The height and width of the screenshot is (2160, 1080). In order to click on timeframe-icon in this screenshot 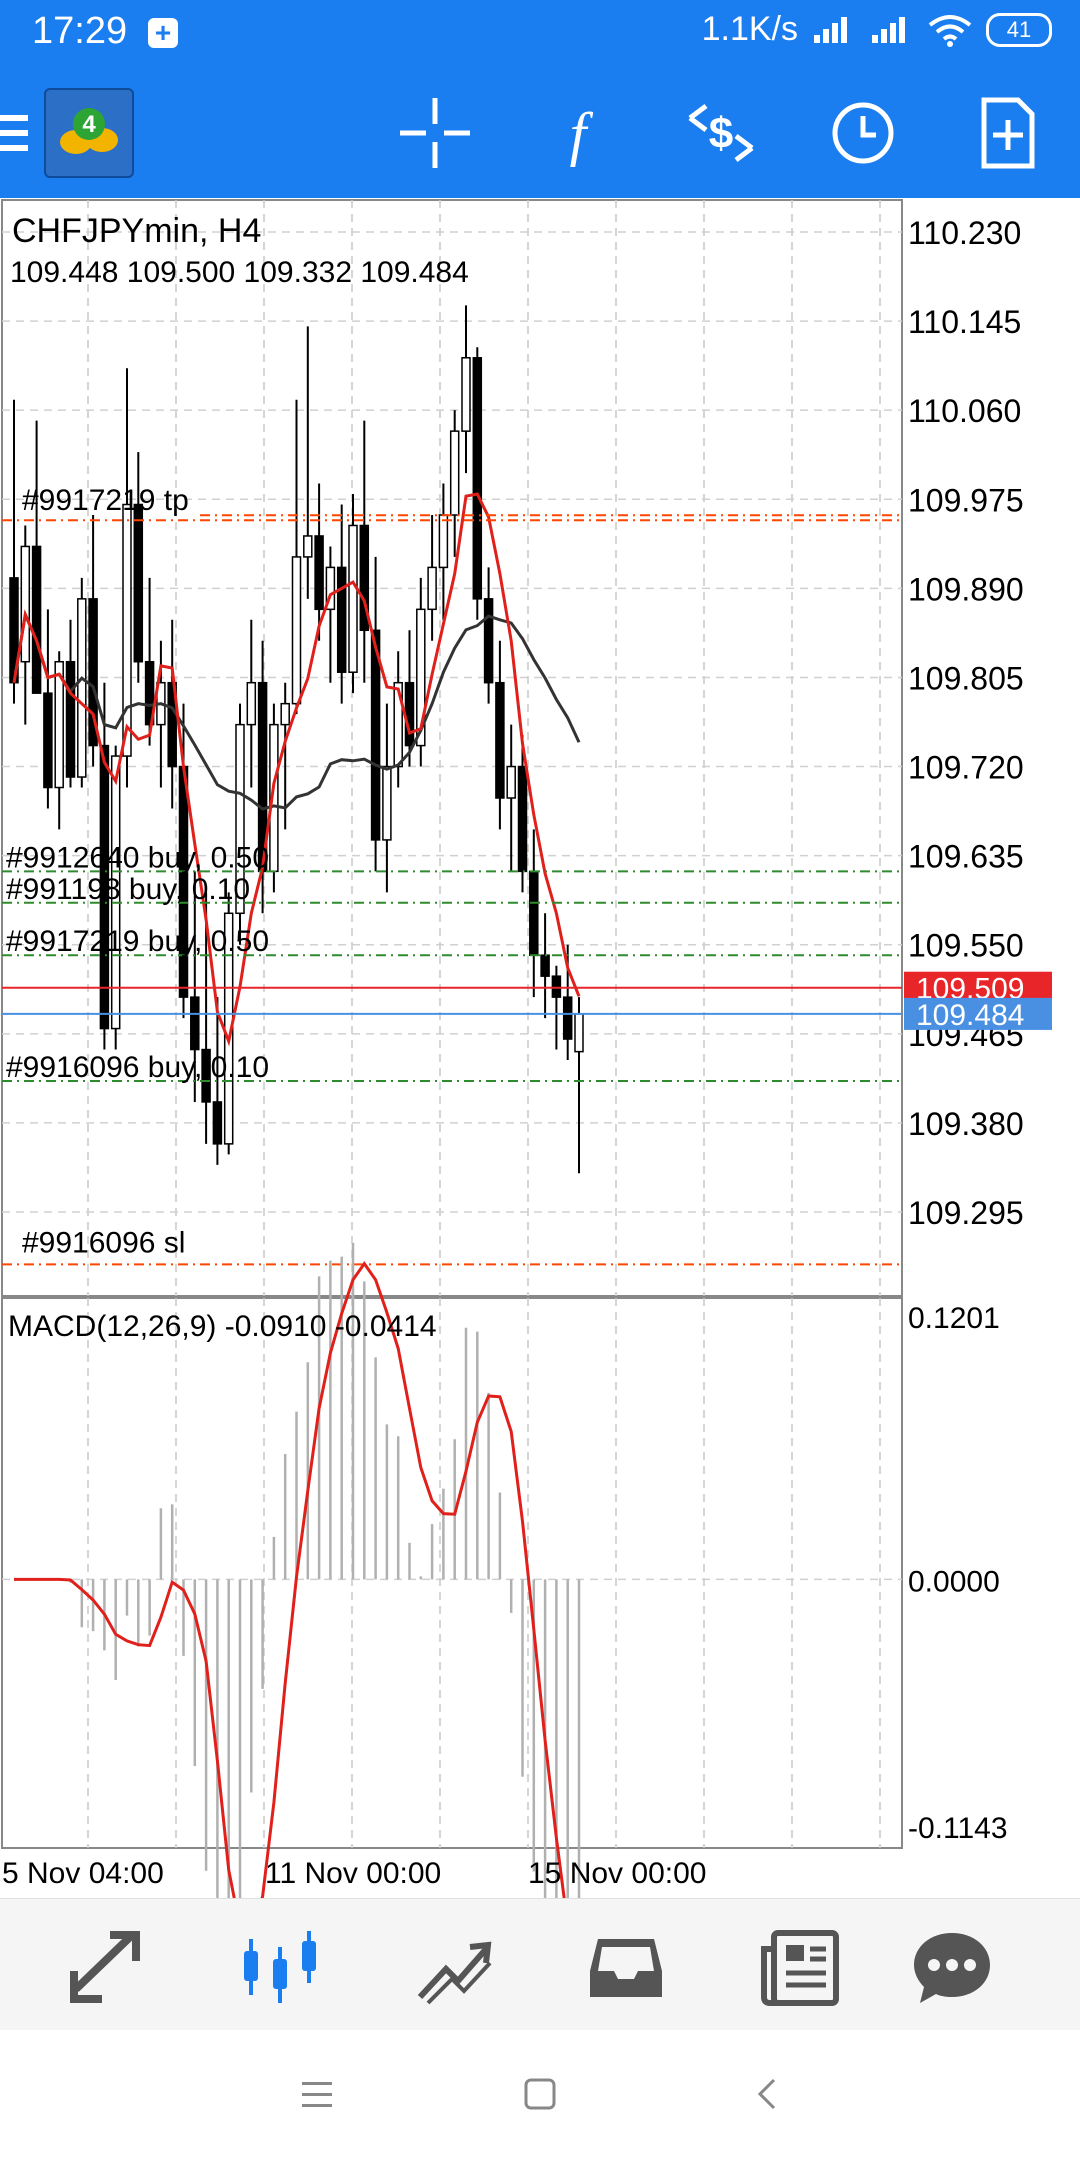, I will do `click(863, 133)`.